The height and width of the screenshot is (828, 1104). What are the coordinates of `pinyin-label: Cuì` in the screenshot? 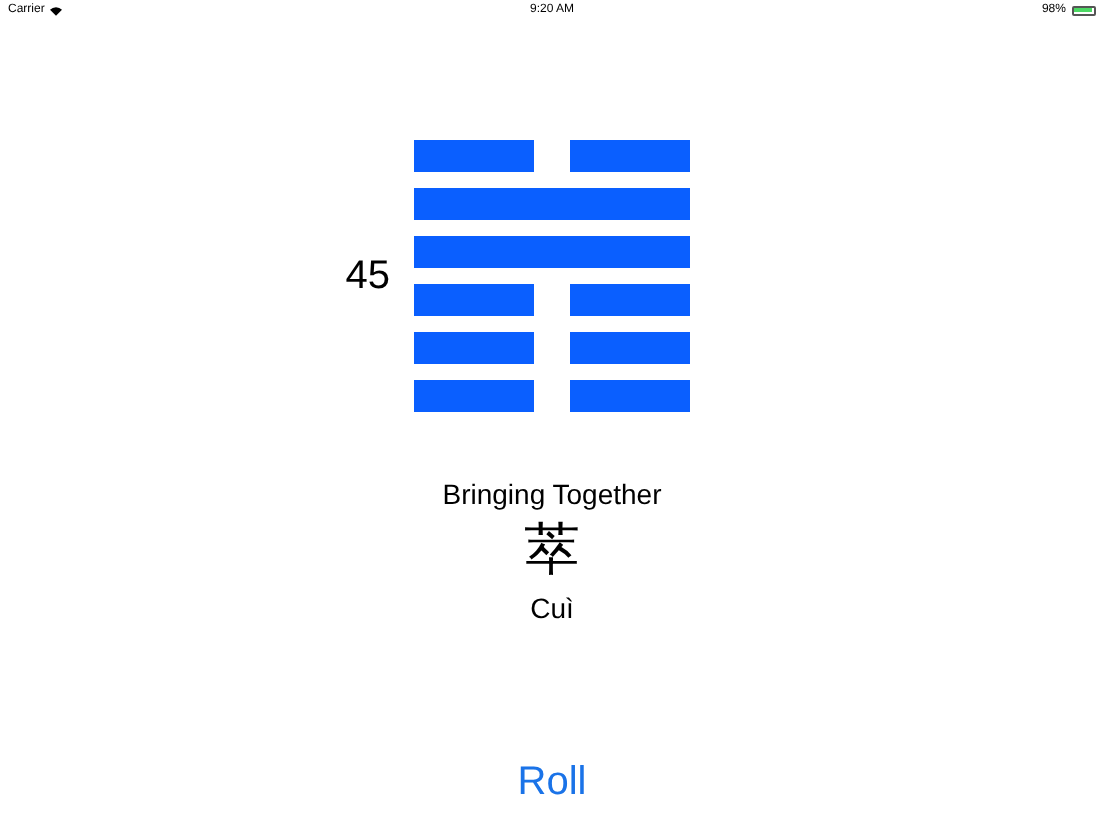 It's located at (552, 609).